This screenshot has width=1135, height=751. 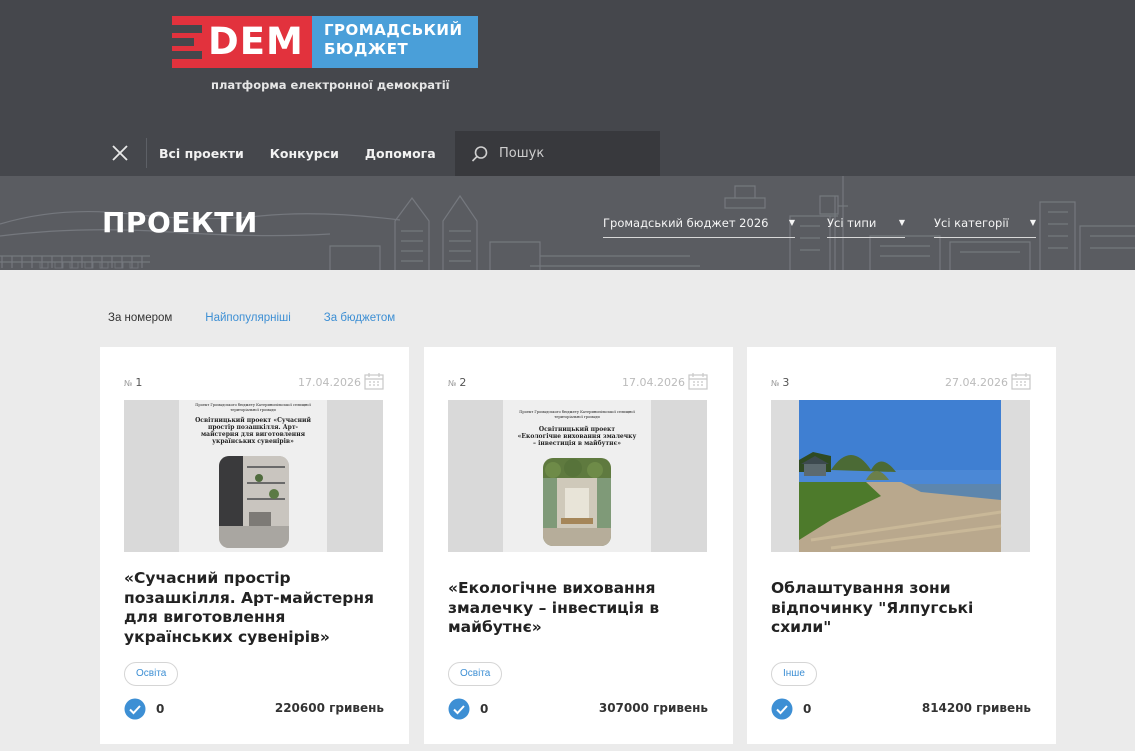 What do you see at coordinates (457, 382) in the screenshot?
I see `project-number: № 2` at bounding box center [457, 382].